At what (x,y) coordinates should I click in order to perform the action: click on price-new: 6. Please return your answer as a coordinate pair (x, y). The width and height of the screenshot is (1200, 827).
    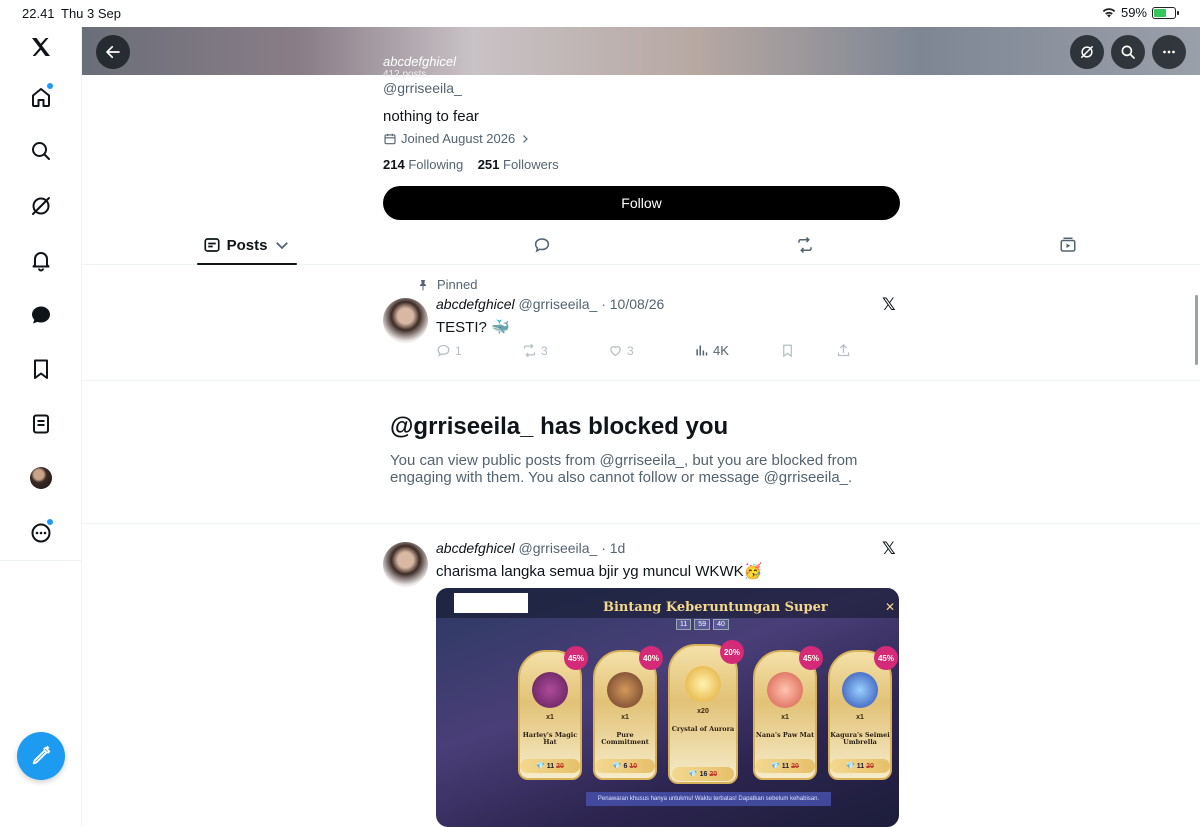
    Looking at the image, I should click on (625, 766).